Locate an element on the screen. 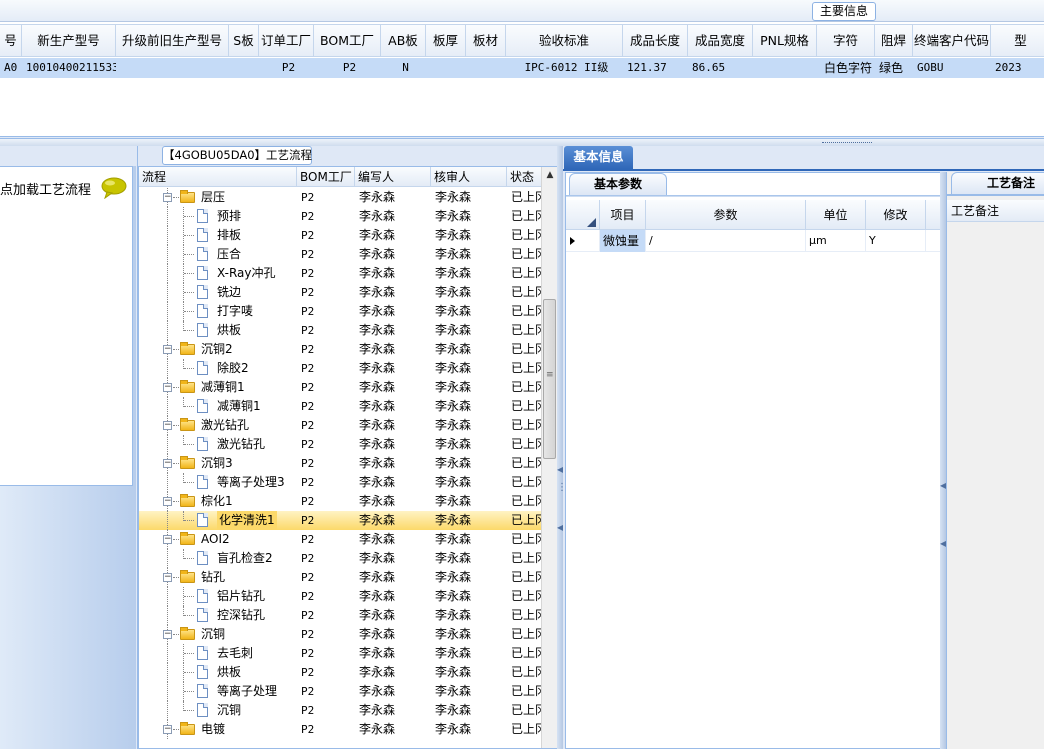 The image size is (1044, 749). tree-node: − 钻孔 is located at coordinates (218, 577).